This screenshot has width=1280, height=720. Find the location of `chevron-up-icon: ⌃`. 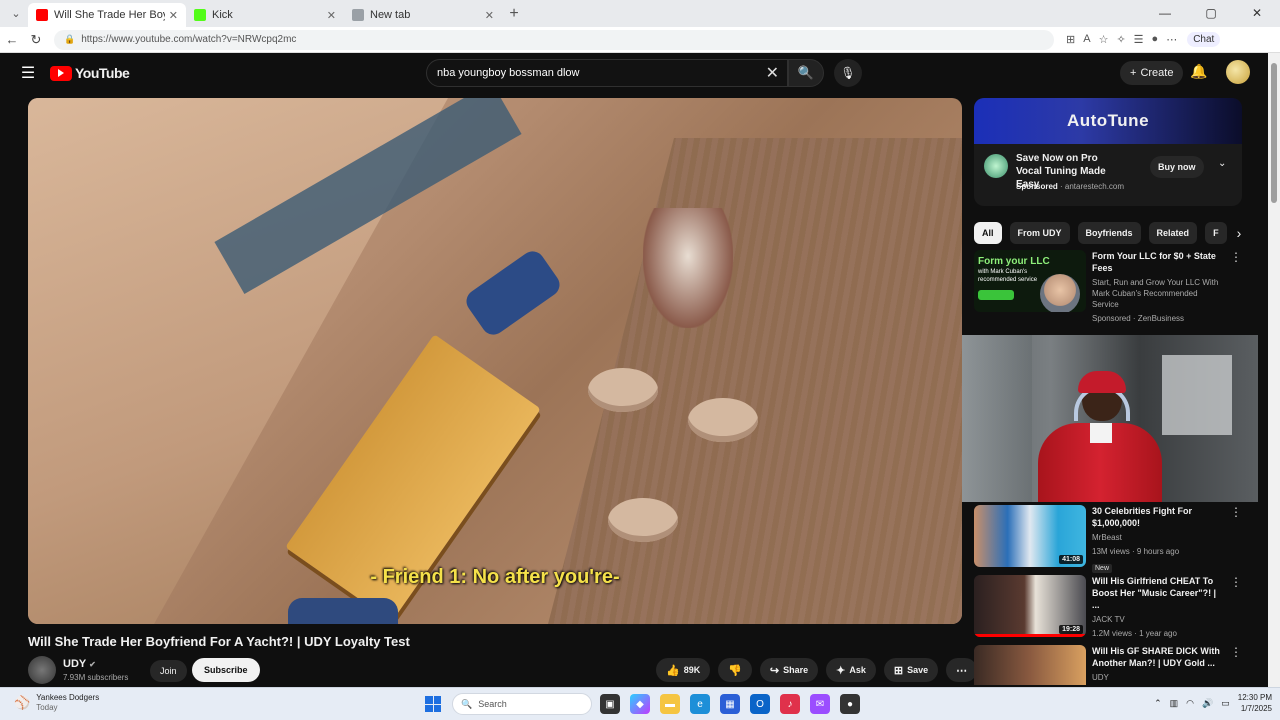

chevron-up-icon: ⌃ is located at coordinates (1158, 703).